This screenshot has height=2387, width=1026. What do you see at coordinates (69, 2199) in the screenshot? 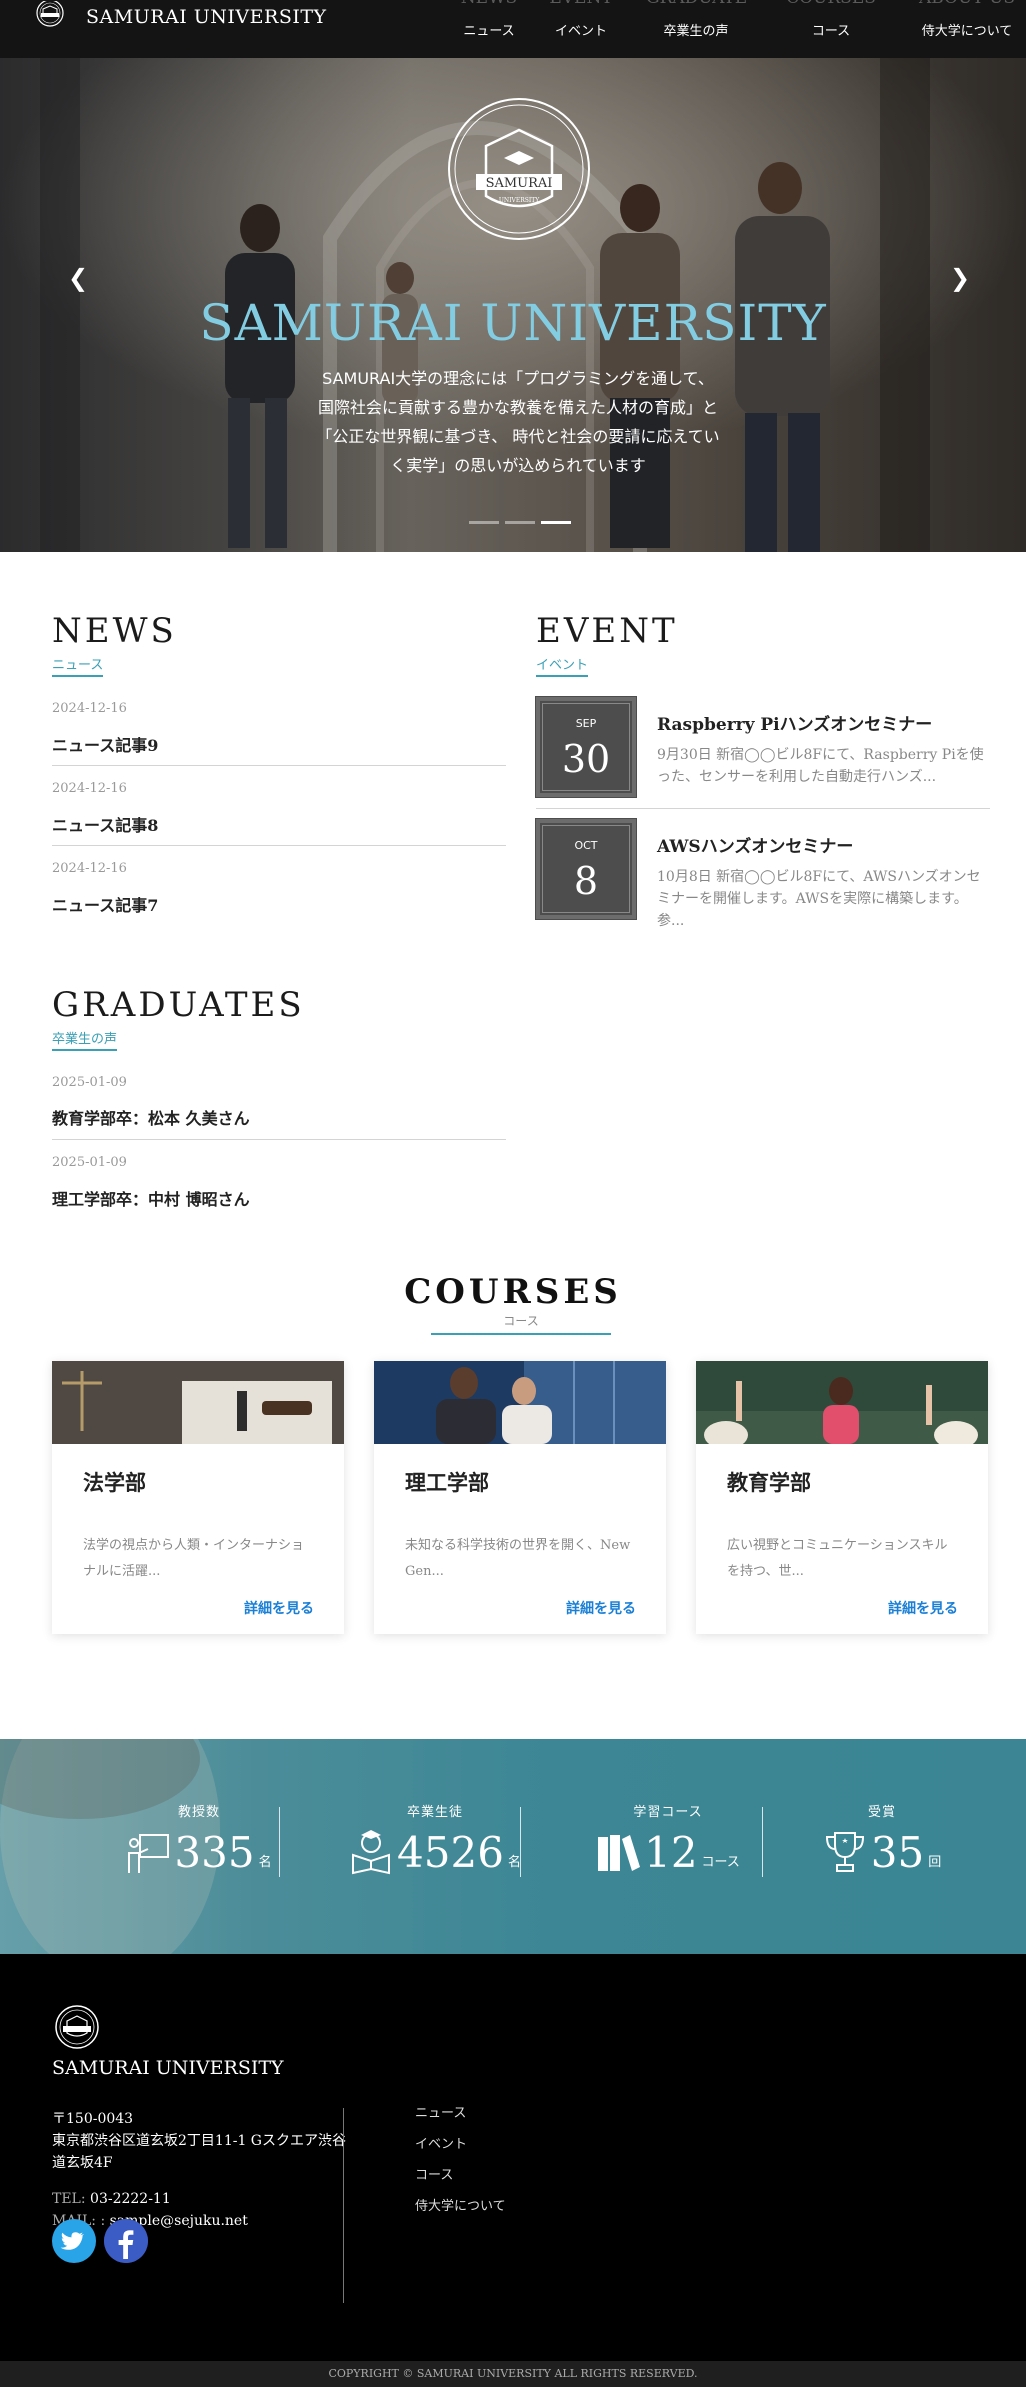
I see `tel-label: TEL:` at bounding box center [69, 2199].